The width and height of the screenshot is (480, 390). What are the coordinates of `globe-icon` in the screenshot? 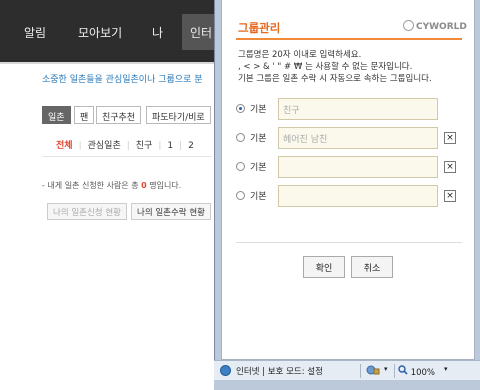 It's located at (225, 370).